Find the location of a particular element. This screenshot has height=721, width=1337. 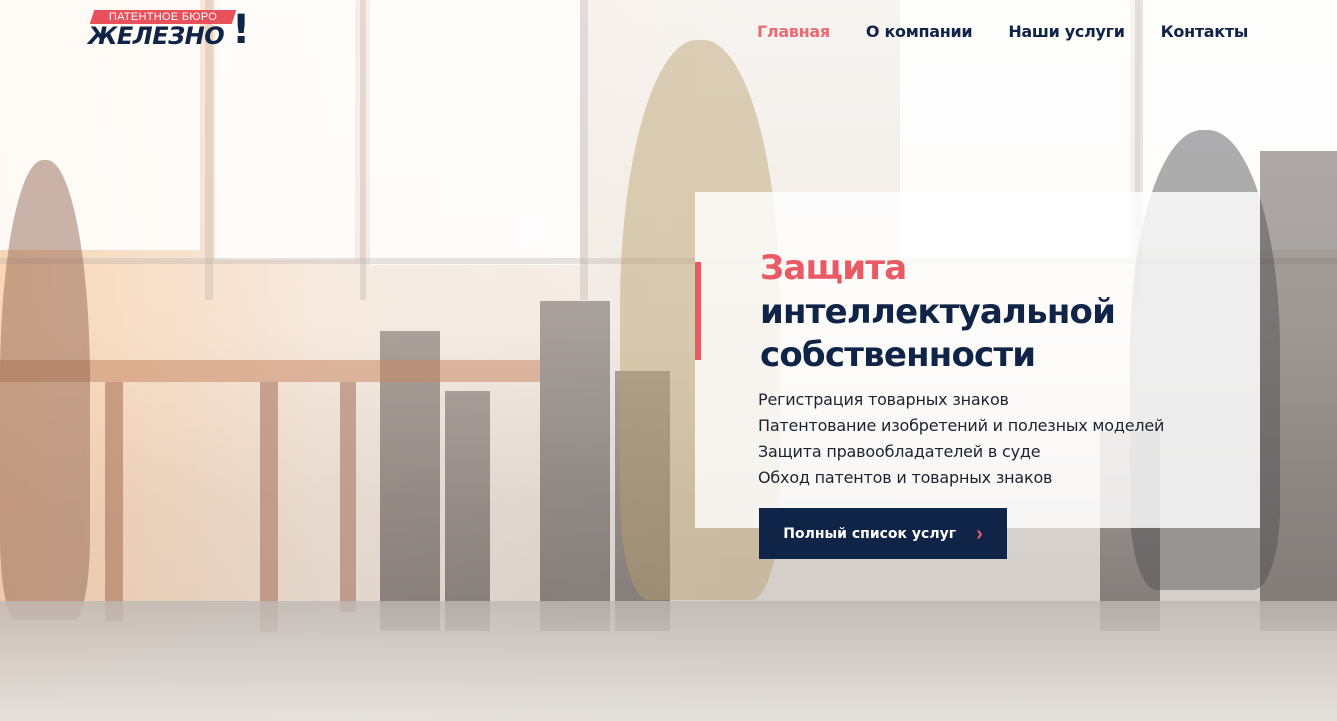

main-nav: Главная О компании Наши услуги Контакты is located at coordinates (1002, 31).